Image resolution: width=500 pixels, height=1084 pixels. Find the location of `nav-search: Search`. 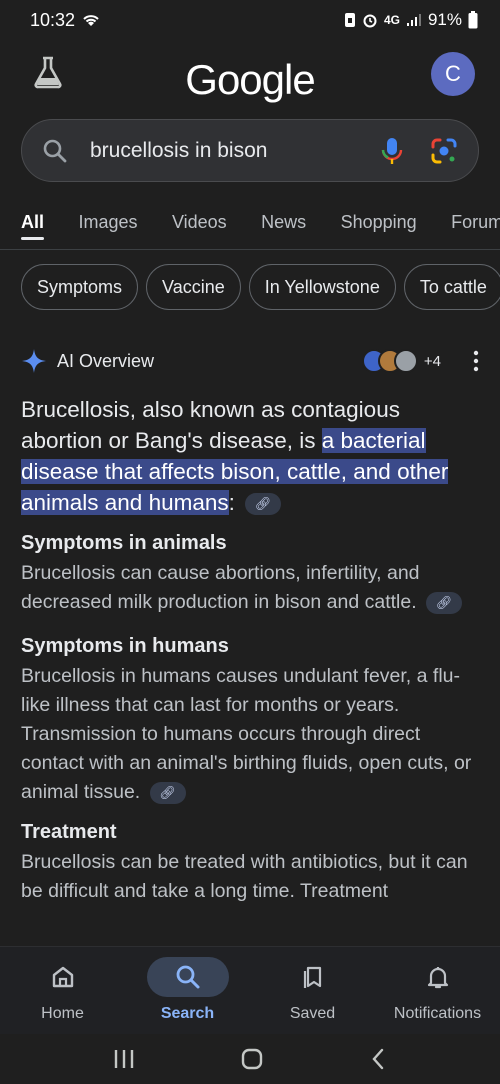

nav-search: Search is located at coordinates (187, 990).